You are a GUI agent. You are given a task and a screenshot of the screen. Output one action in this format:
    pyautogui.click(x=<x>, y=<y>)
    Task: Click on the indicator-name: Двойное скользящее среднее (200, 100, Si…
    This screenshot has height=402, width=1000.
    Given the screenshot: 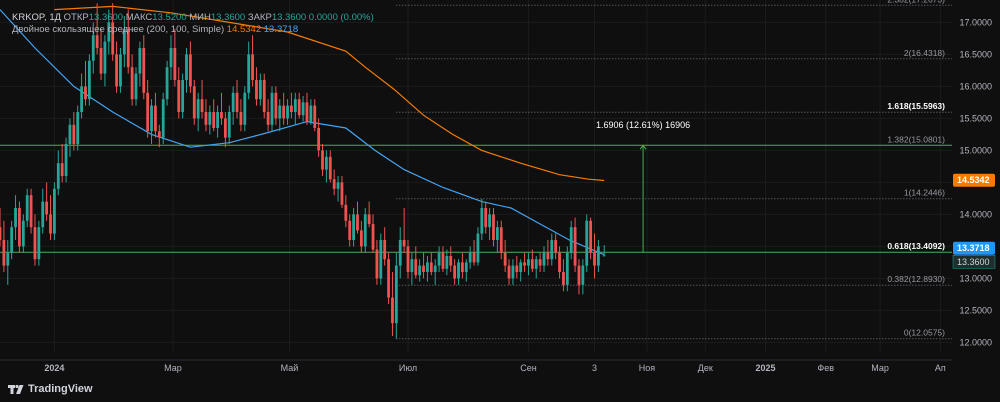 What is the action you would take?
    pyautogui.click(x=118, y=29)
    